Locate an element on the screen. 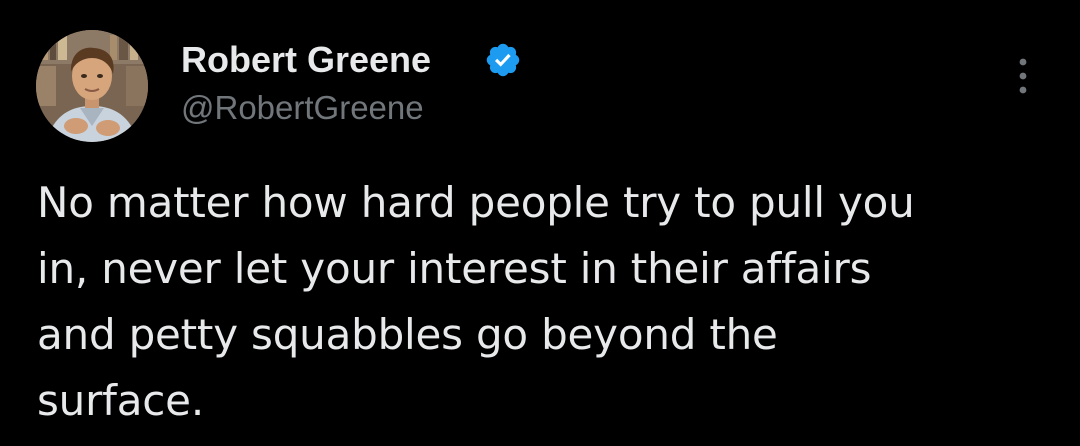 The width and height of the screenshot is (1080, 446). author-avatar is located at coordinates (92, 86).